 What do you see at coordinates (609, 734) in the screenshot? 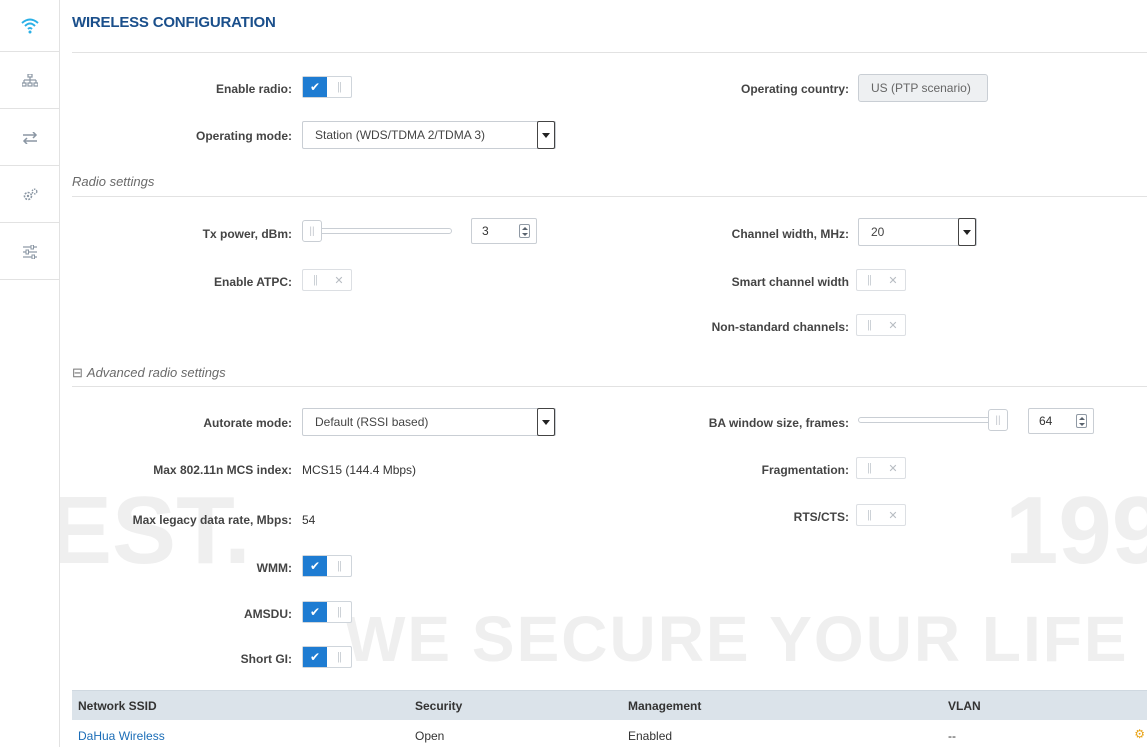
I see `table-row: DaHua Wireless Open Enabled -- ⚙` at bounding box center [609, 734].